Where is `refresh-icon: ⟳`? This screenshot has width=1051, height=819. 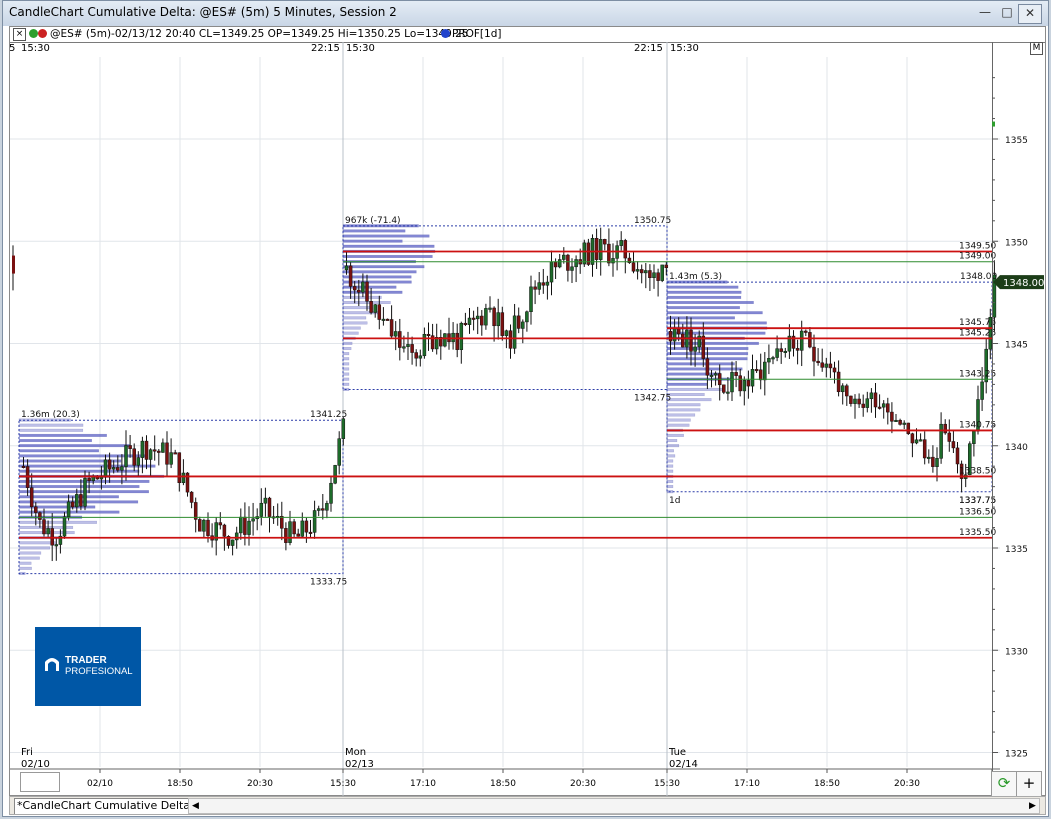
refresh-icon: ⟳ is located at coordinates (1004, 784).